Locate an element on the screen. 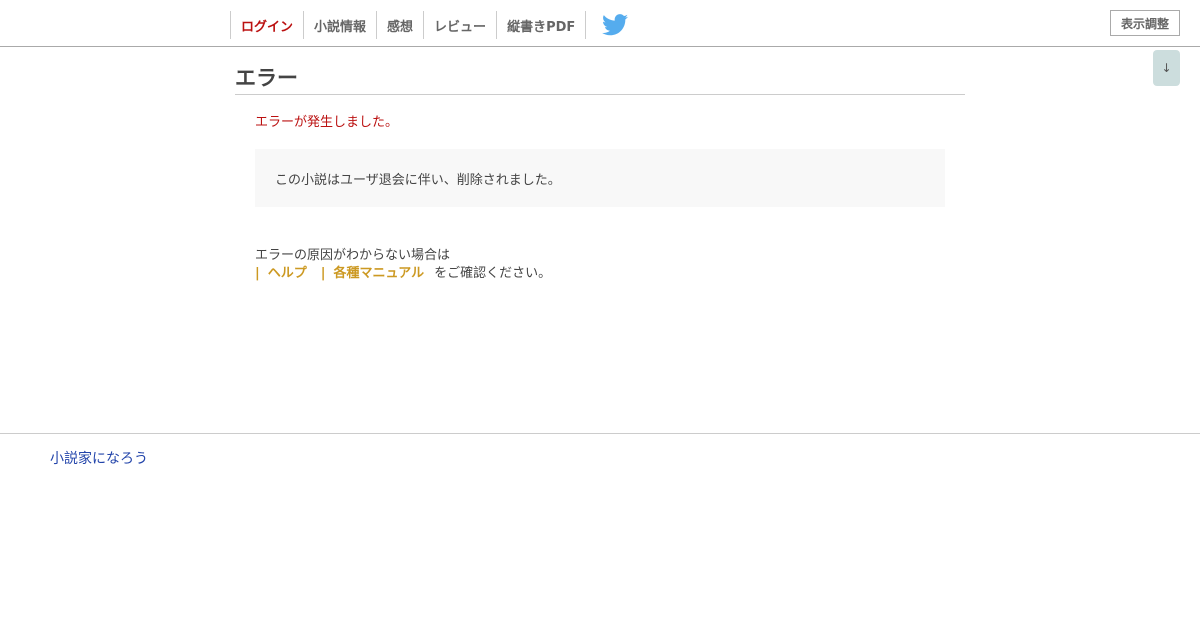  nav-reviews: レビュー is located at coordinates (461, 25).